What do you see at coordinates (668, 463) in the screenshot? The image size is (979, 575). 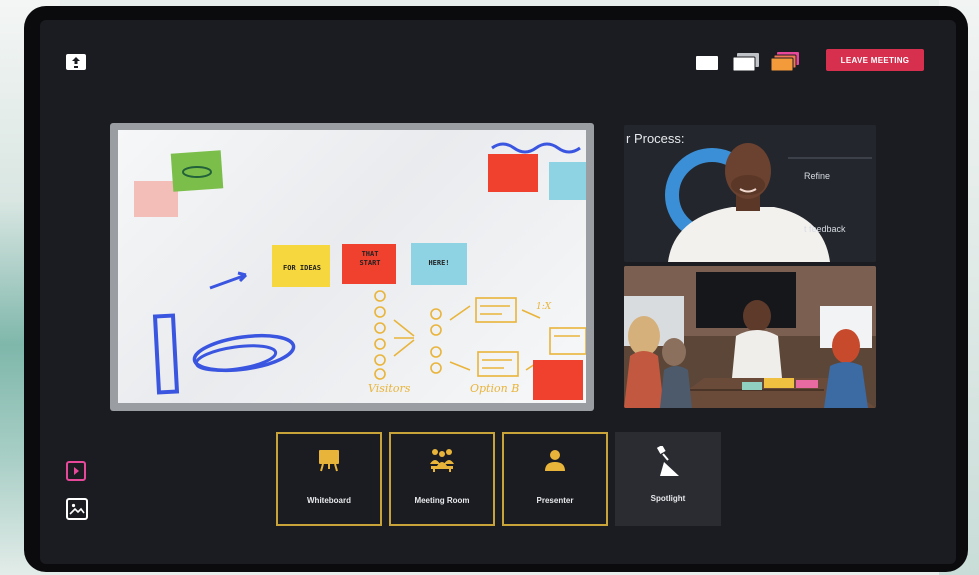 I see `spotlight-icon` at bounding box center [668, 463].